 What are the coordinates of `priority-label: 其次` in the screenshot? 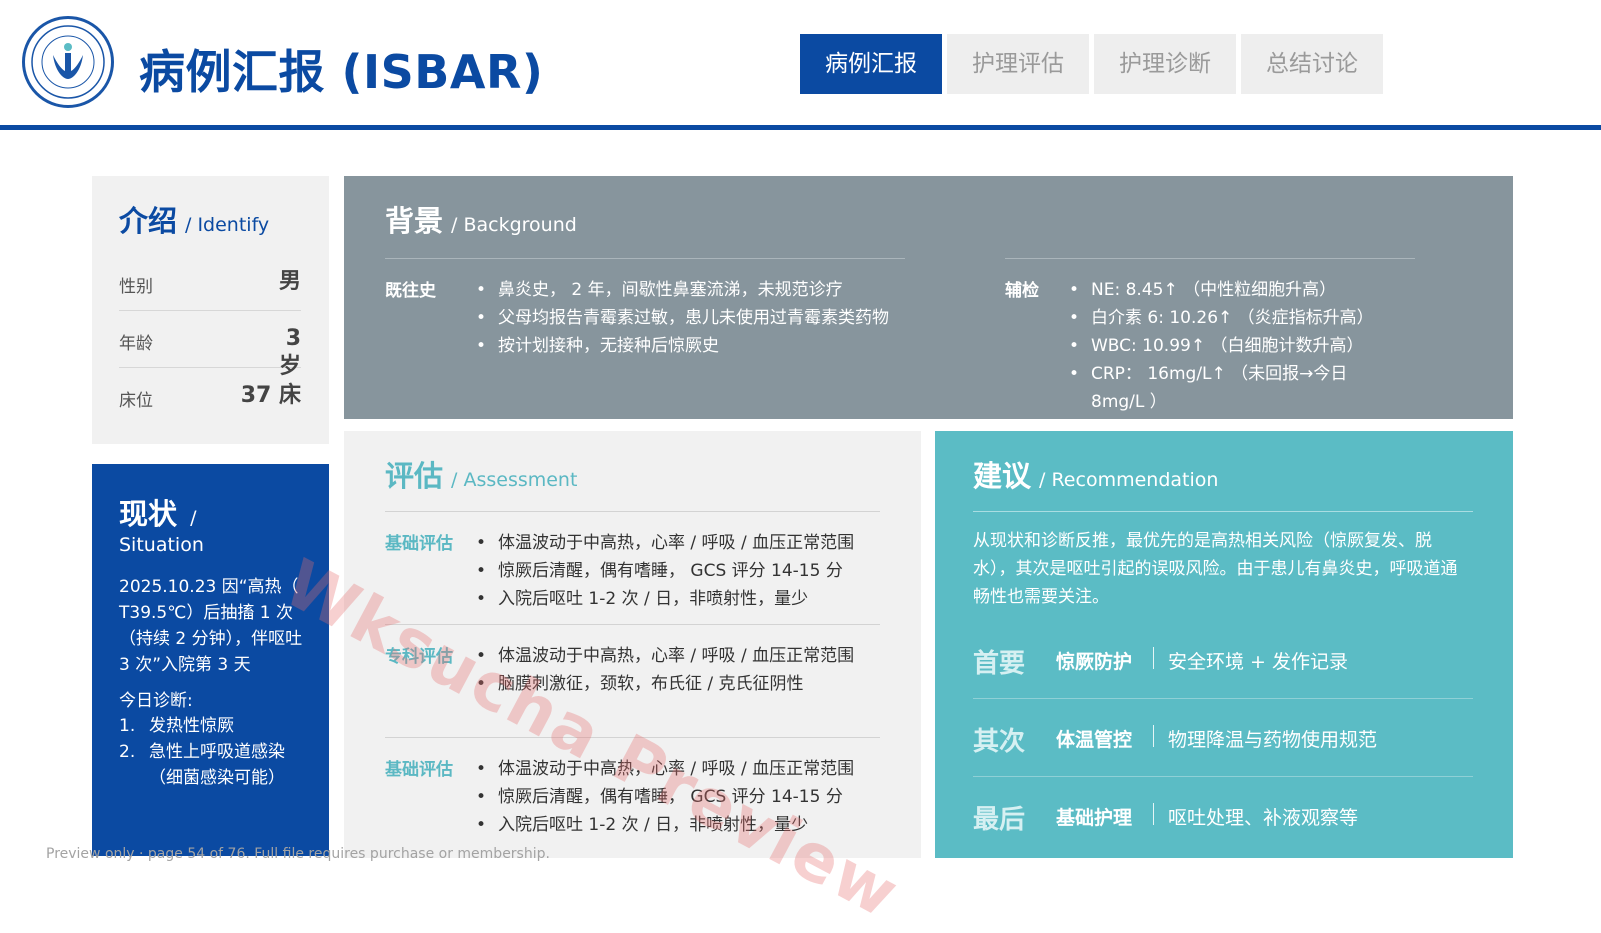 It's located at (999, 742).